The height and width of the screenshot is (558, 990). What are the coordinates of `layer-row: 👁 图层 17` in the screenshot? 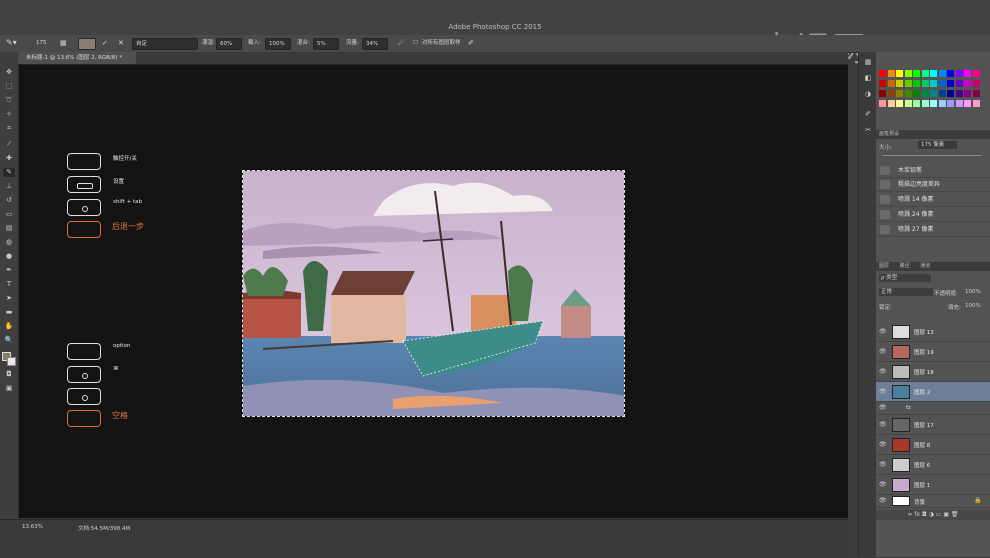 It's located at (933, 425).